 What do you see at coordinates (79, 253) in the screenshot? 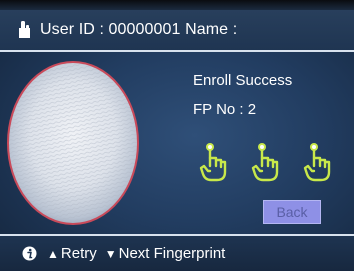
I see `retry-option: Retry` at bounding box center [79, 253].